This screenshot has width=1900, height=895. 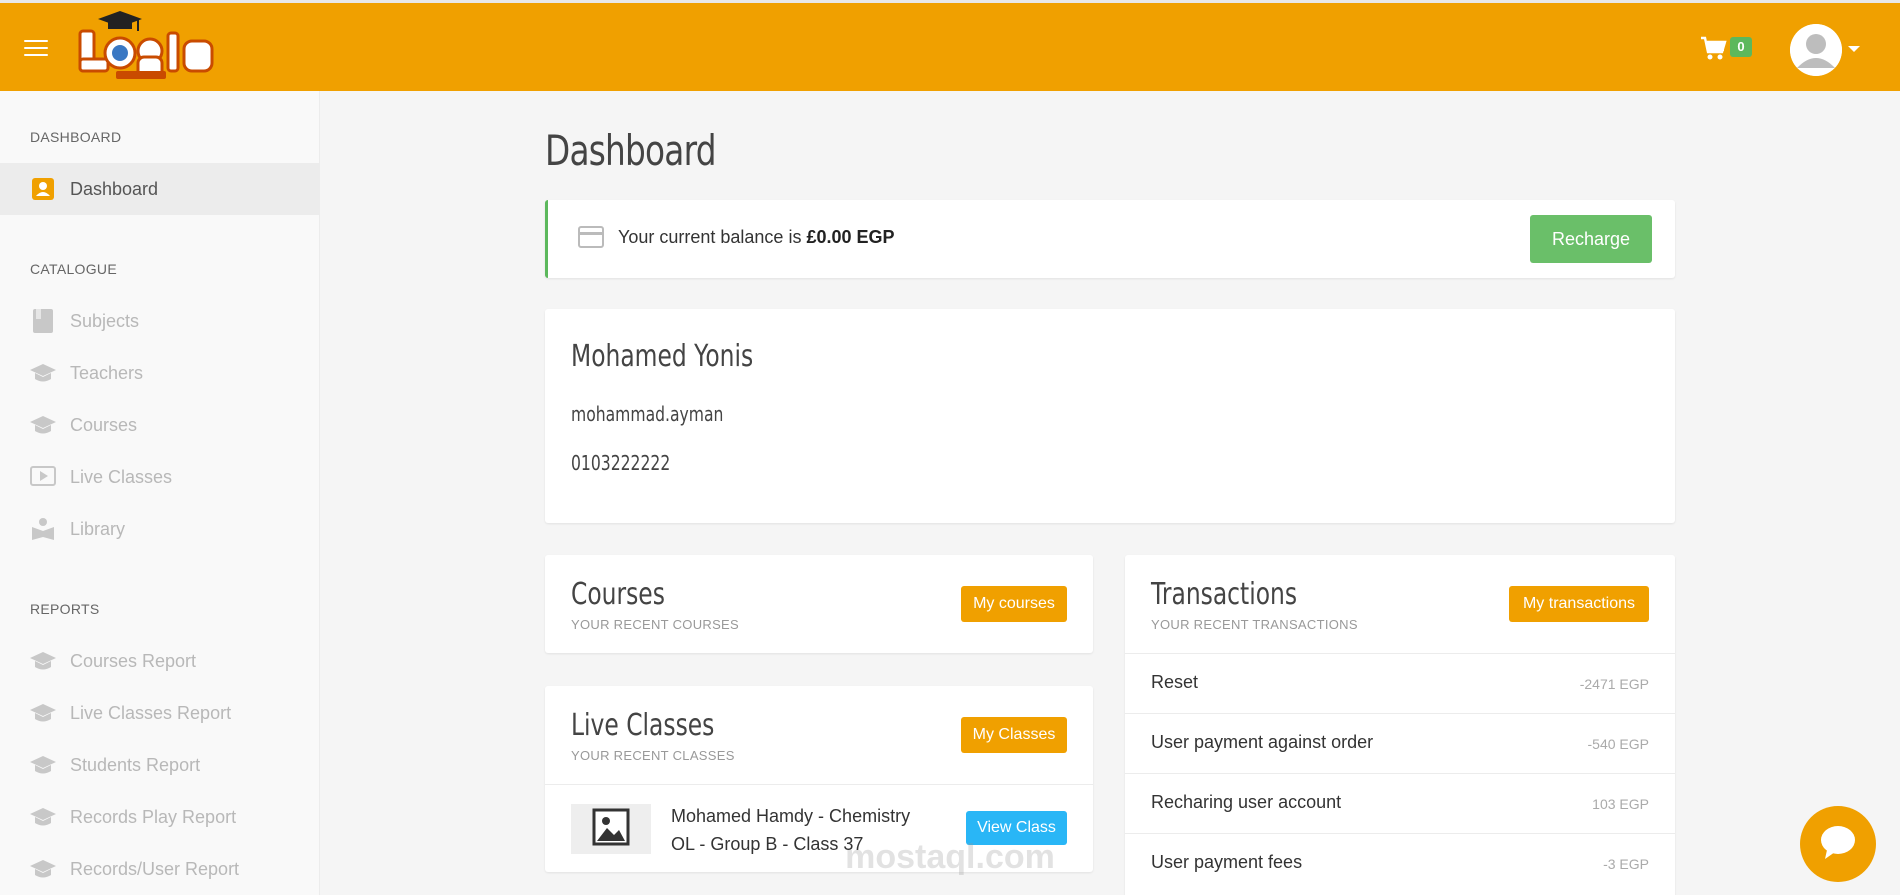 I want to click on avatar, so click(x=1816, y=50).